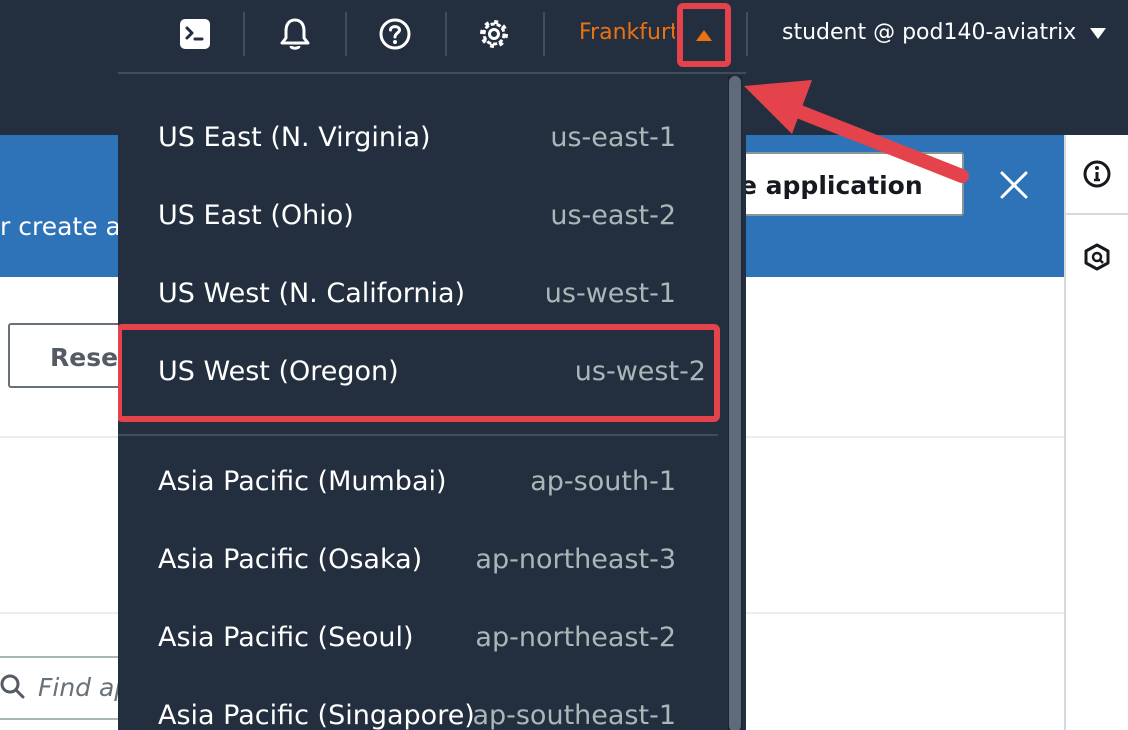  I want to click on resources-panel-toggle, so click(1097, 257).